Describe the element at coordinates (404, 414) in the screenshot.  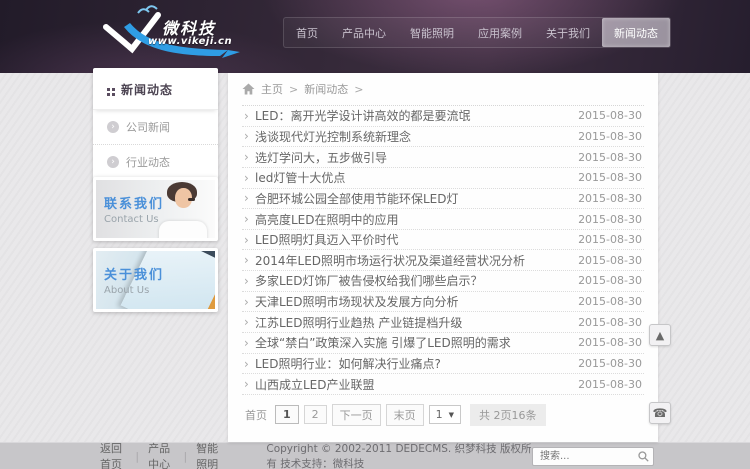
I see `pagination-last-button: 末页` at that location.